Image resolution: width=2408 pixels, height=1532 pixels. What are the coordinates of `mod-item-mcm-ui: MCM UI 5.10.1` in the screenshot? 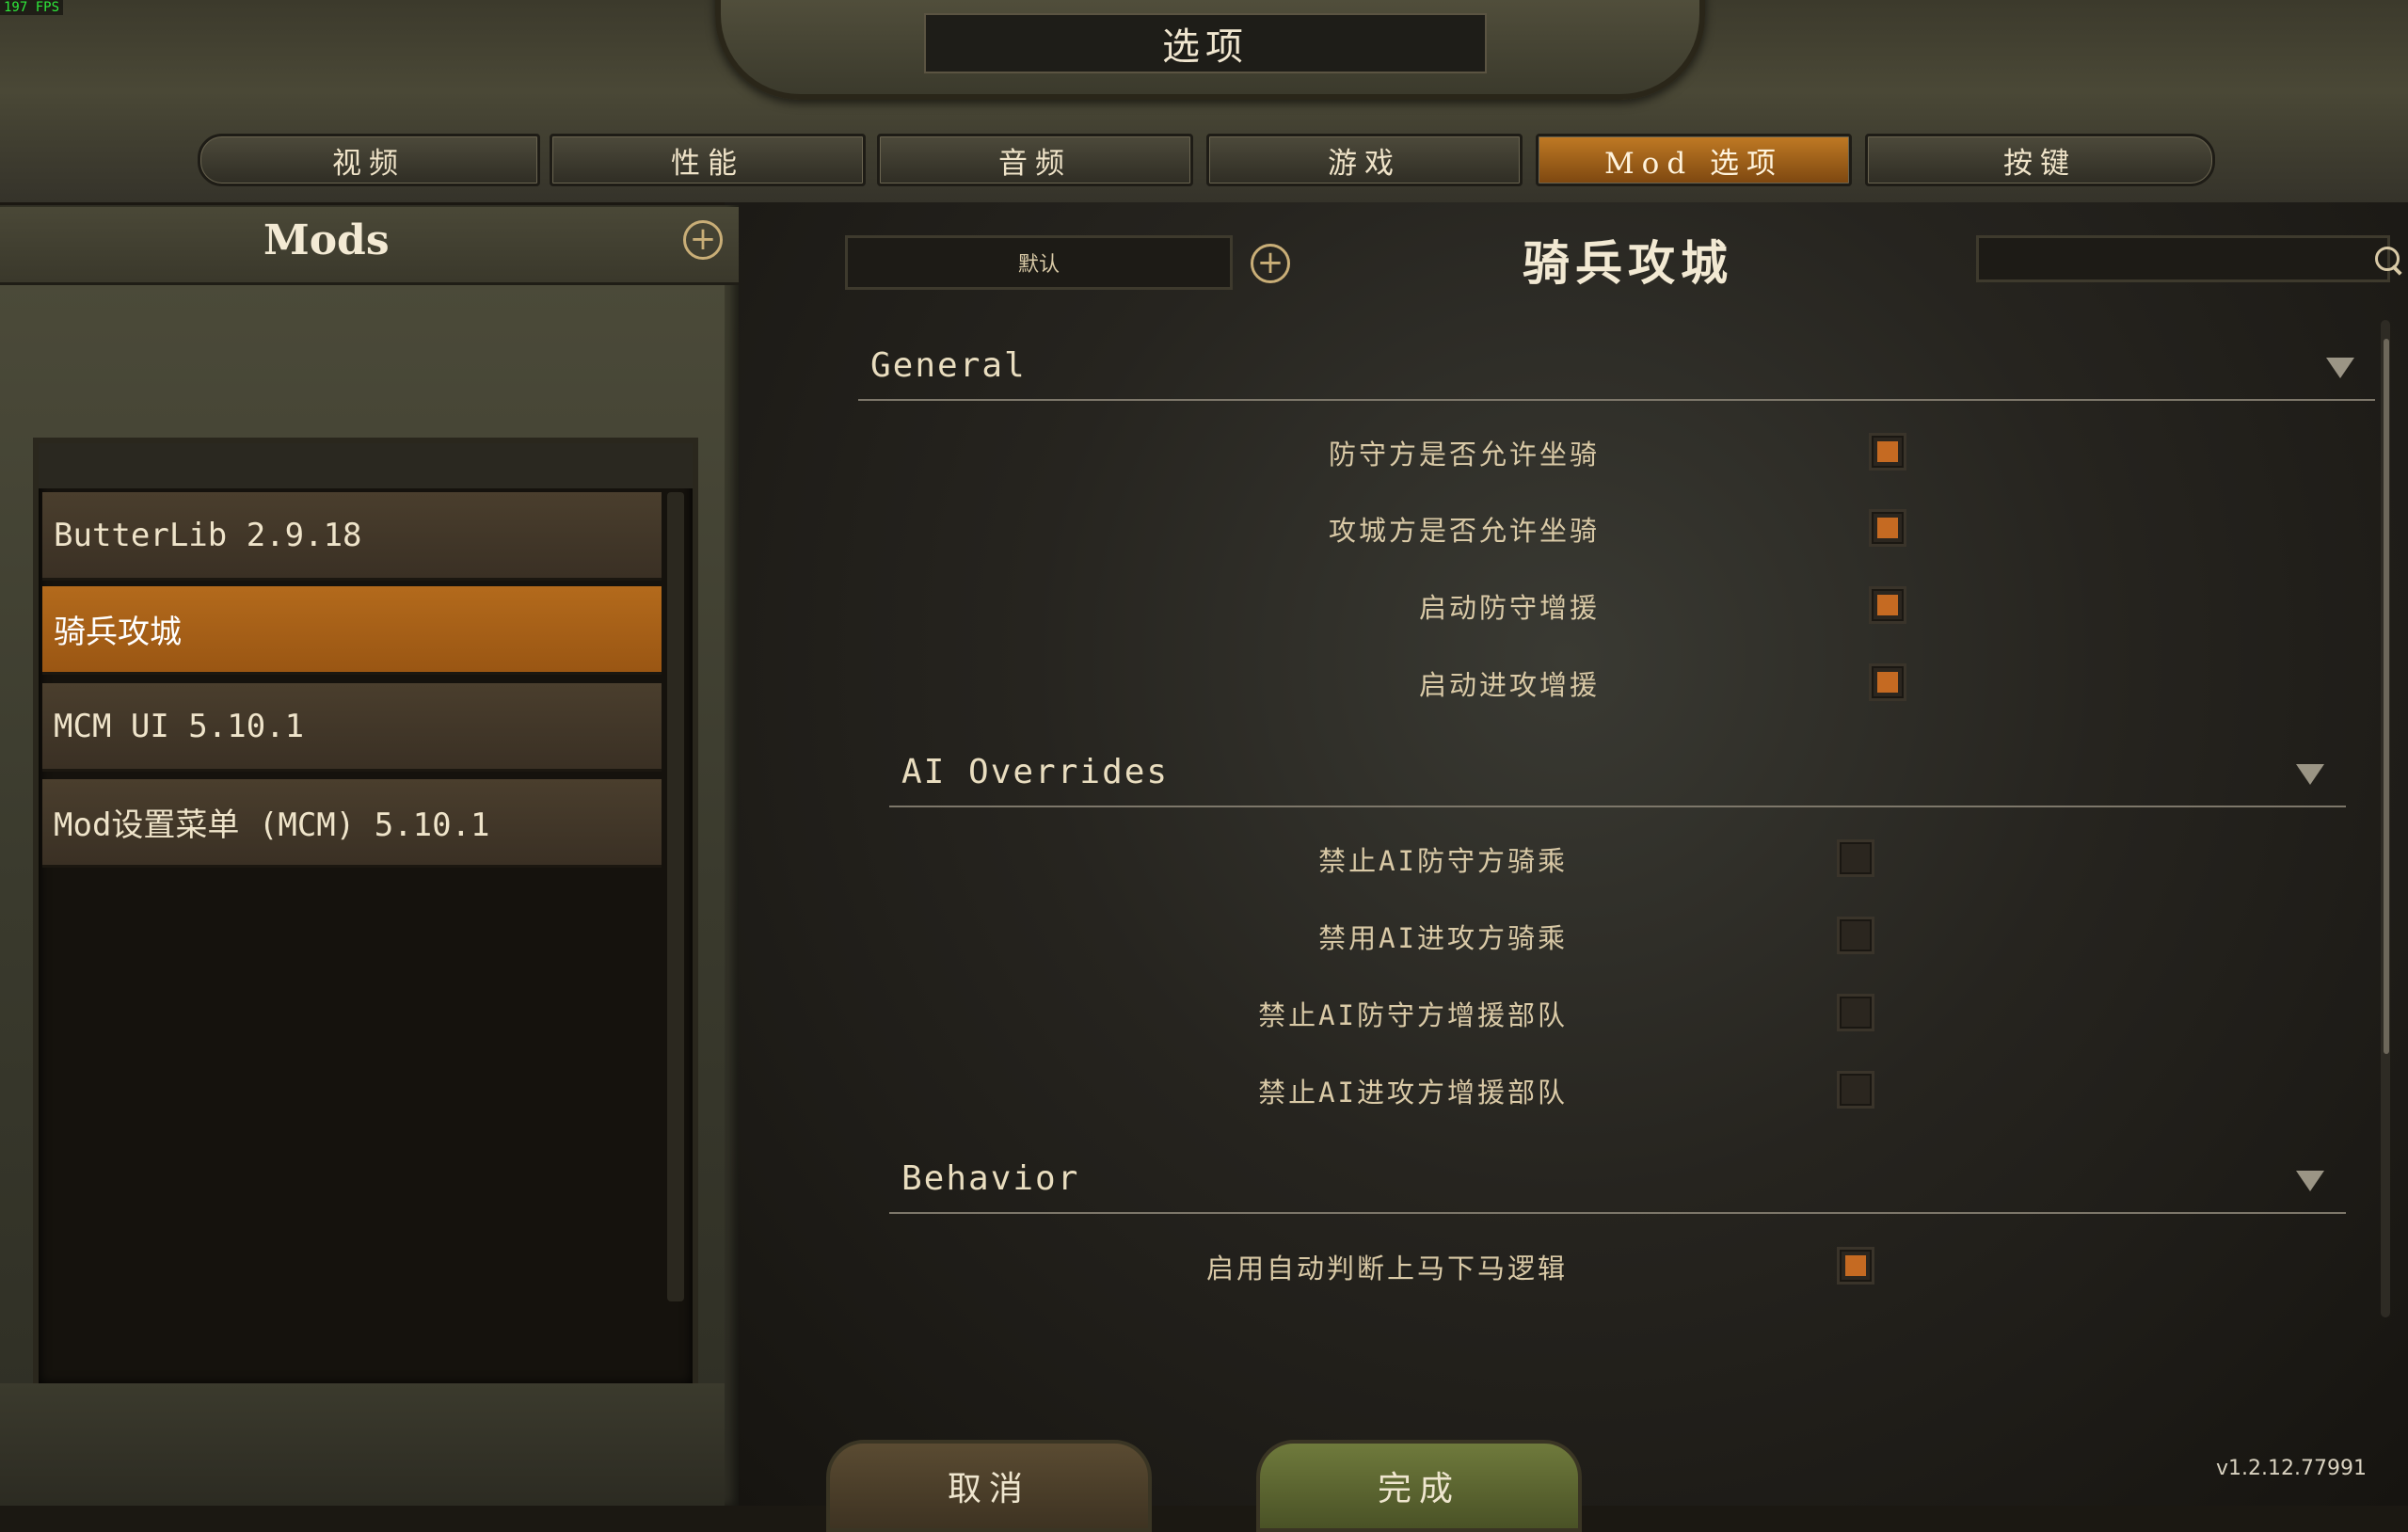 It's located at (352, 727).